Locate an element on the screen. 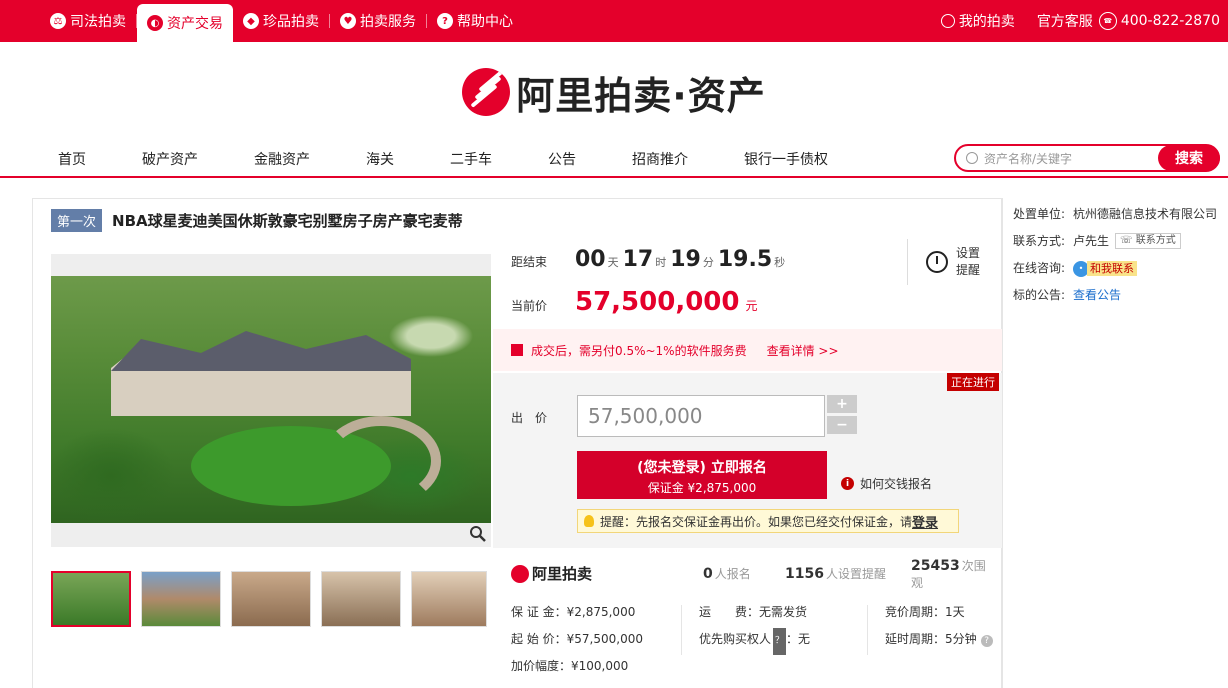 The image size is (1228, 688). search-input: 资产名称/关键字 is located at coordinates (1071, 158).